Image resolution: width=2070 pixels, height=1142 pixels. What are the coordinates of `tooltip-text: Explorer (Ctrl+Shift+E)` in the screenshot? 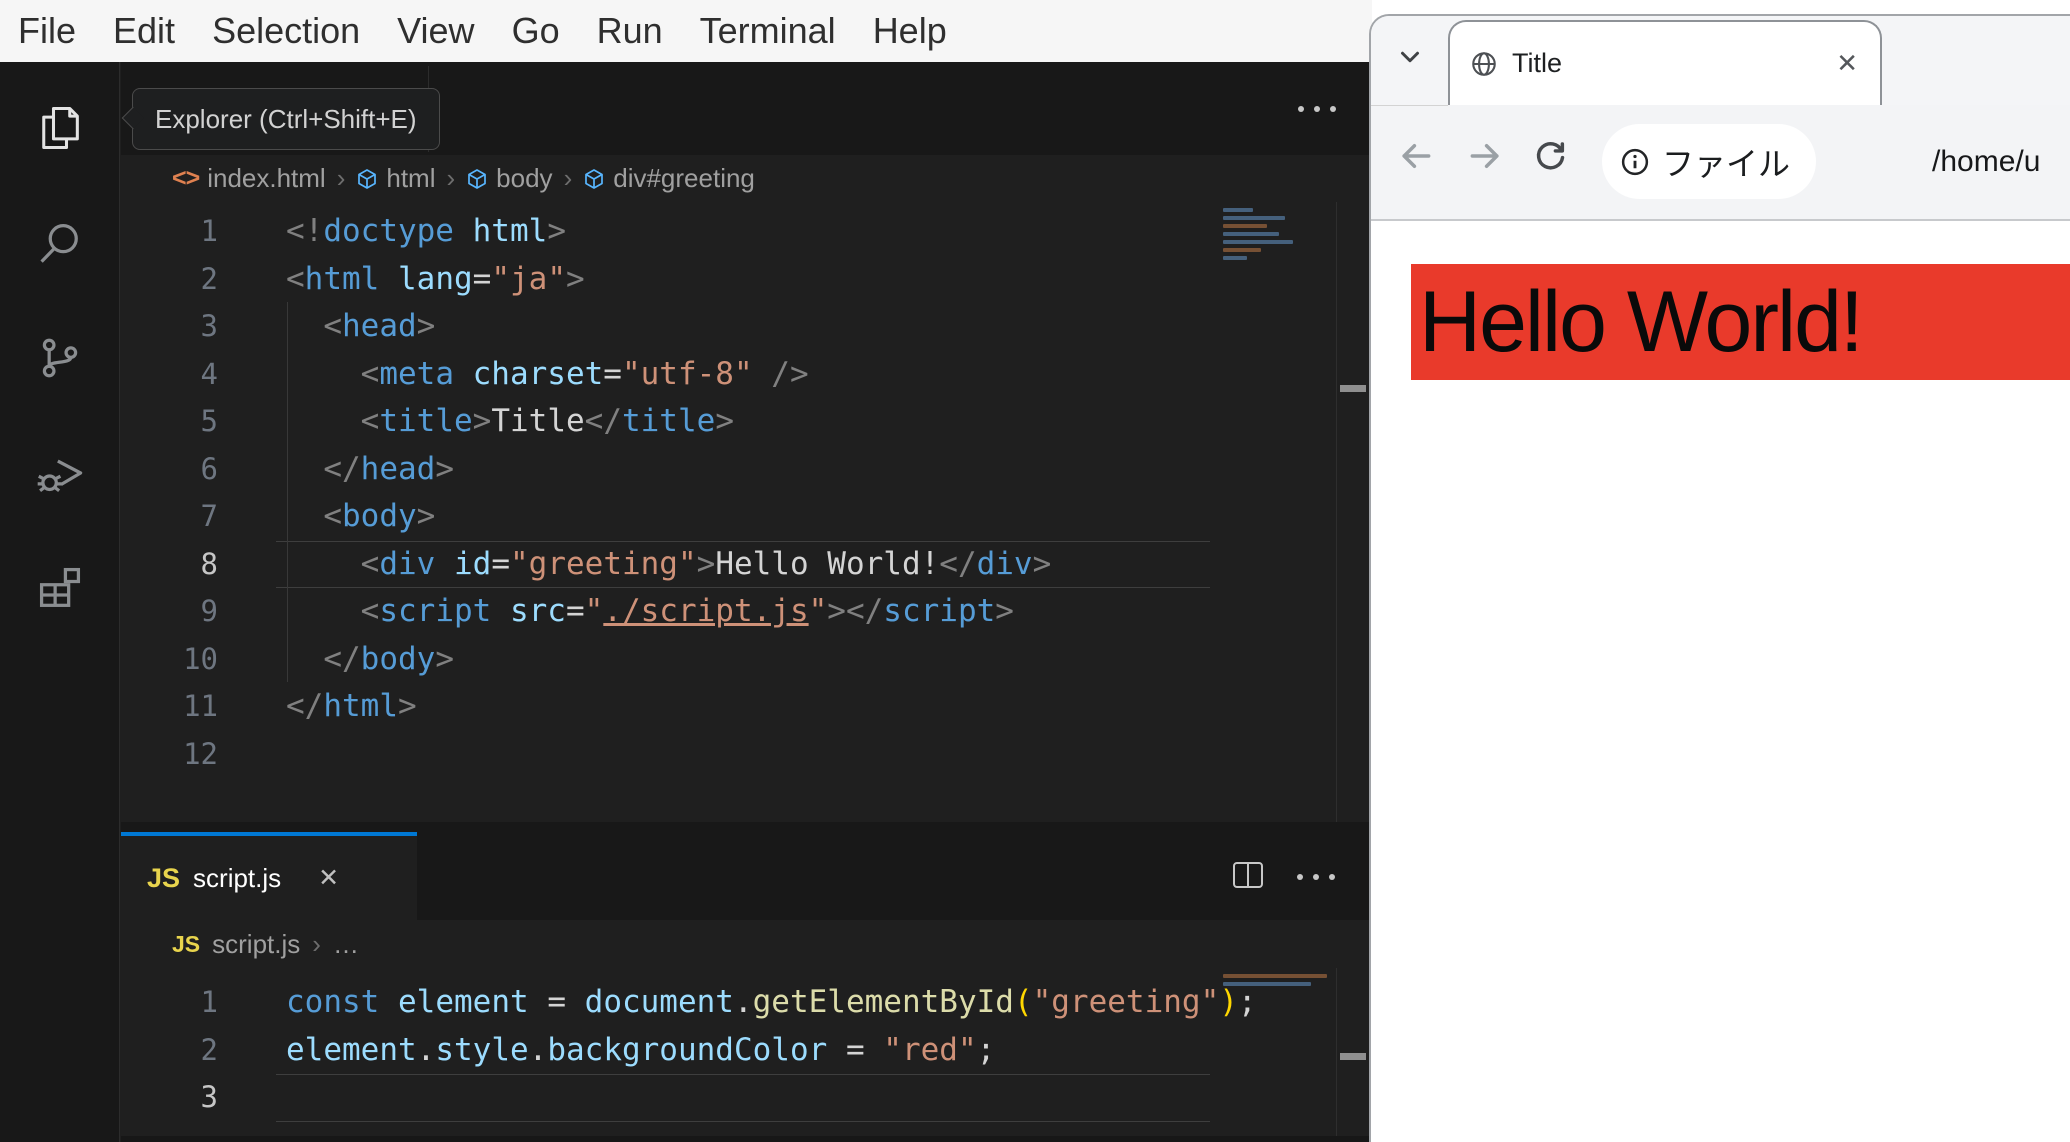 It's located at (286, 118).